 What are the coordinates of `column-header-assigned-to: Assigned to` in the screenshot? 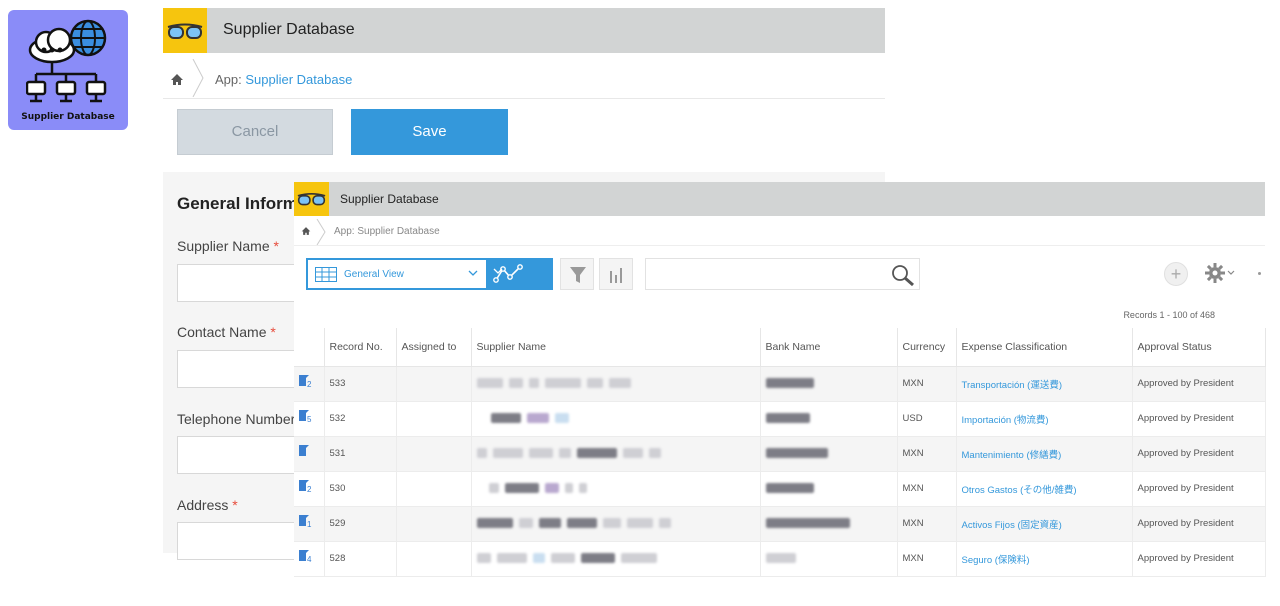 It's located at (434, 347).